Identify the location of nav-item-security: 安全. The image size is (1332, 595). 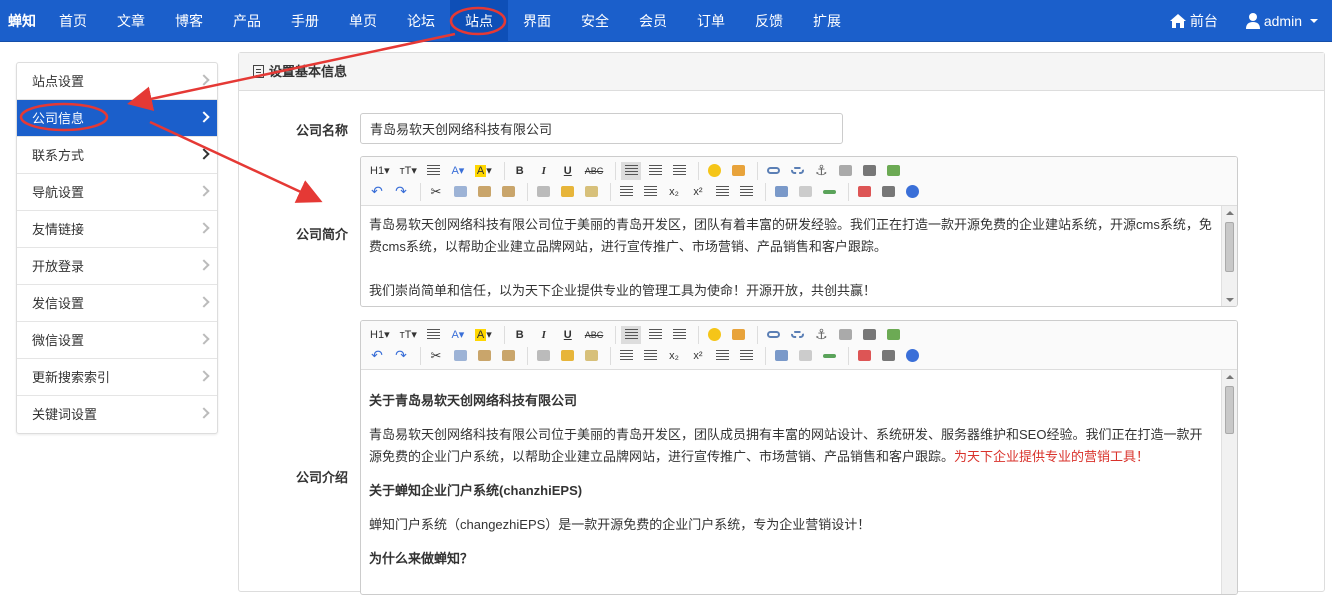
(595, 21).